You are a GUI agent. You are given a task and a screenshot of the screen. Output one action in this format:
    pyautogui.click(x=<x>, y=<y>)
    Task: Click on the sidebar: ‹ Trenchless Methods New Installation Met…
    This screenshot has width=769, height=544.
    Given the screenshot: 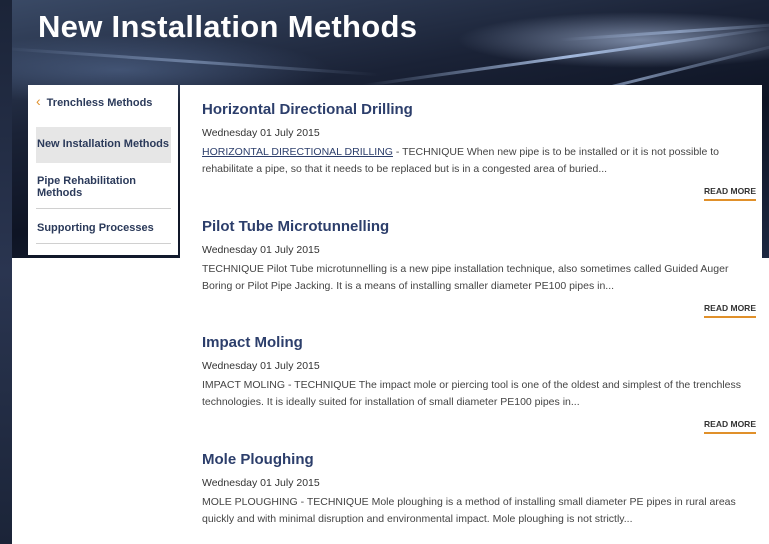 What is the action you would take?
    pyautogui.click(x=103, y=170)
    